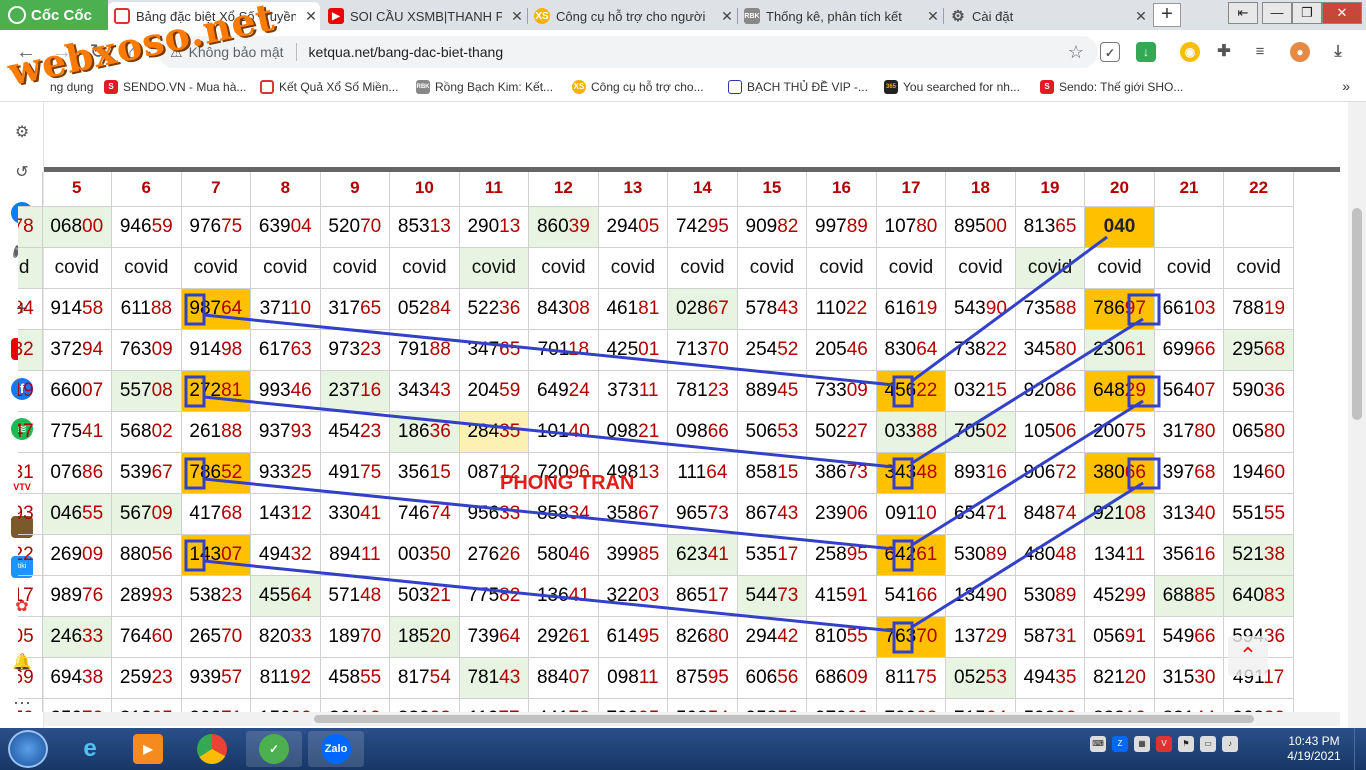  I want to click on horizontal-scrollbar, so click(692, 719).